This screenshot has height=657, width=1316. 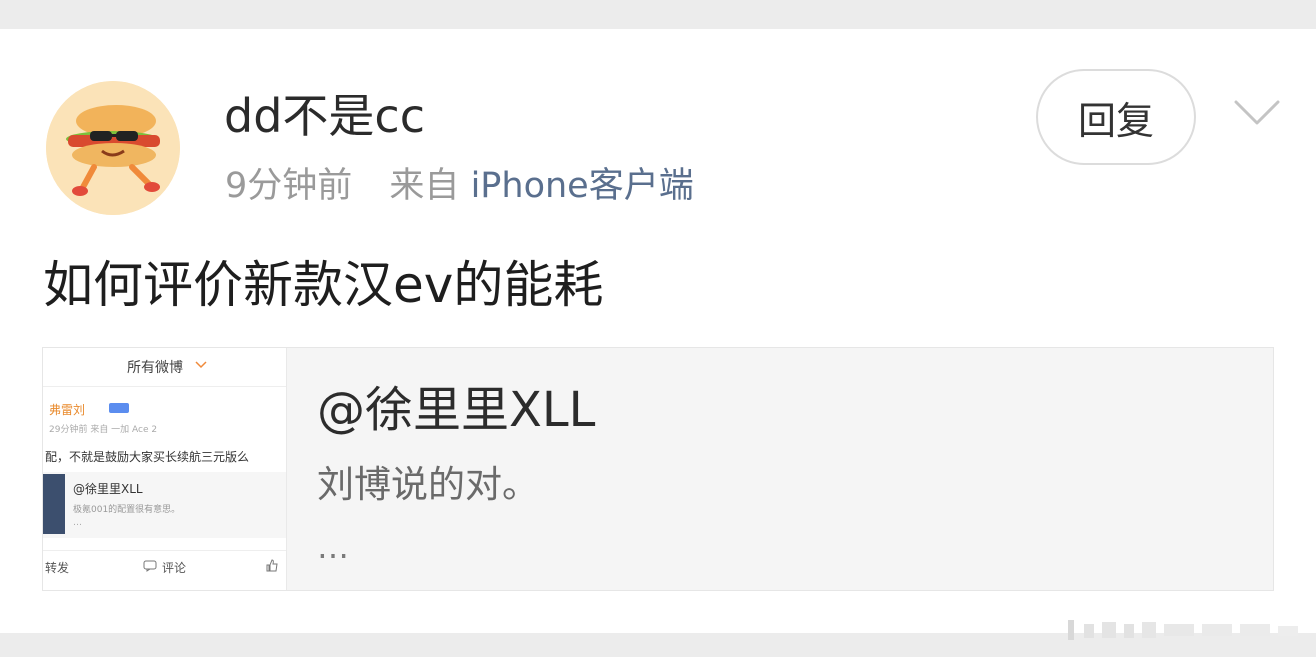 What do you see at coordinates (289, 186) in the screenshot?
I see `post-time: 9分钟前` at bounding box center [289, 186].